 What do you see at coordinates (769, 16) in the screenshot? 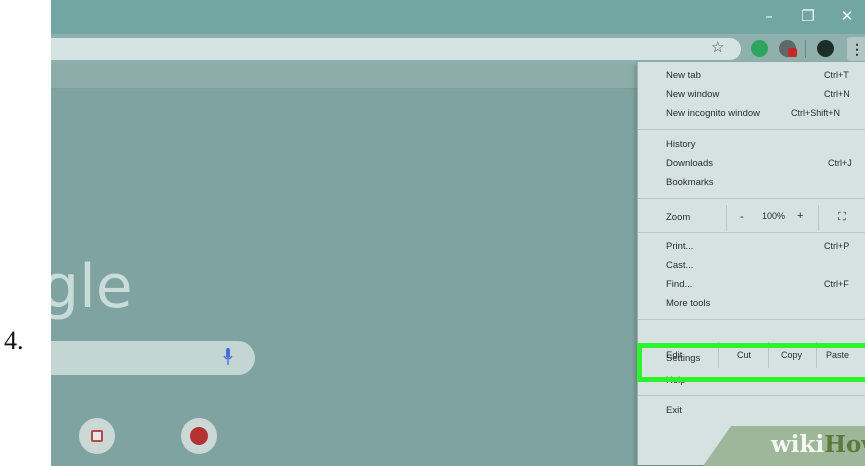
I see `minimize-button: –` at bounding box center [769, 16].